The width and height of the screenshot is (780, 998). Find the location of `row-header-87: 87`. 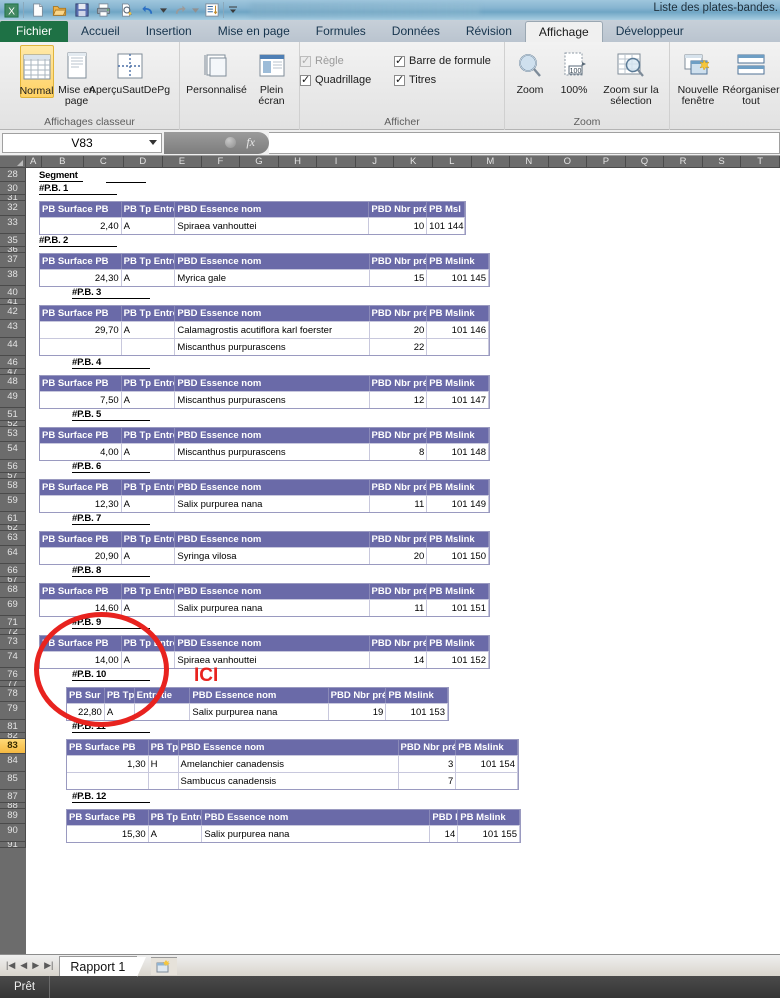

row-header-87: 87 is located at coordinates (13, 796).